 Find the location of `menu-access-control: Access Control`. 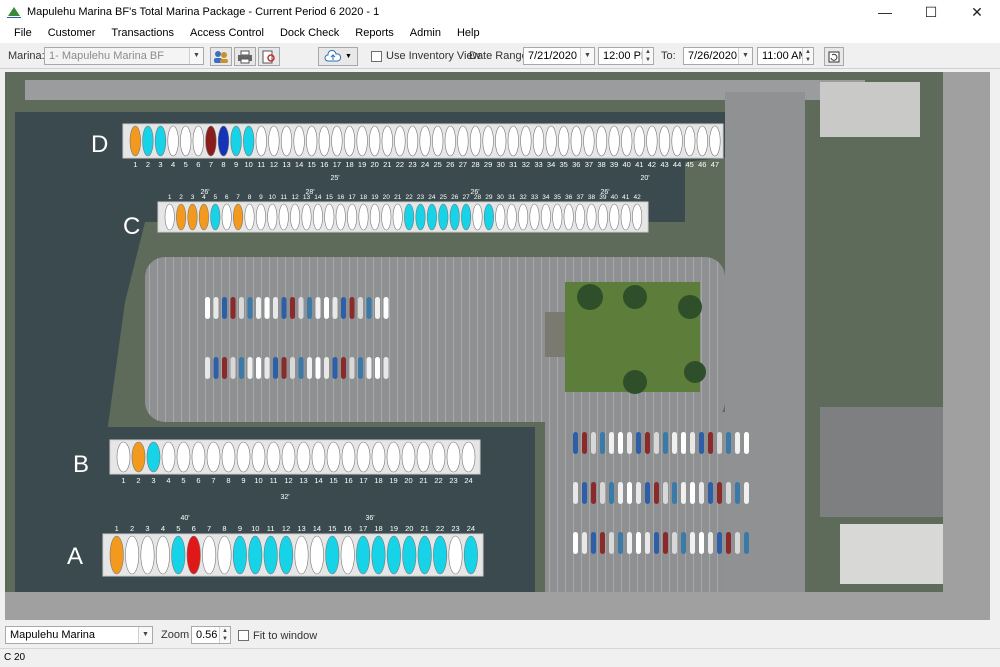

menu-access-control: Access Control is located at coordinates (227, 33).